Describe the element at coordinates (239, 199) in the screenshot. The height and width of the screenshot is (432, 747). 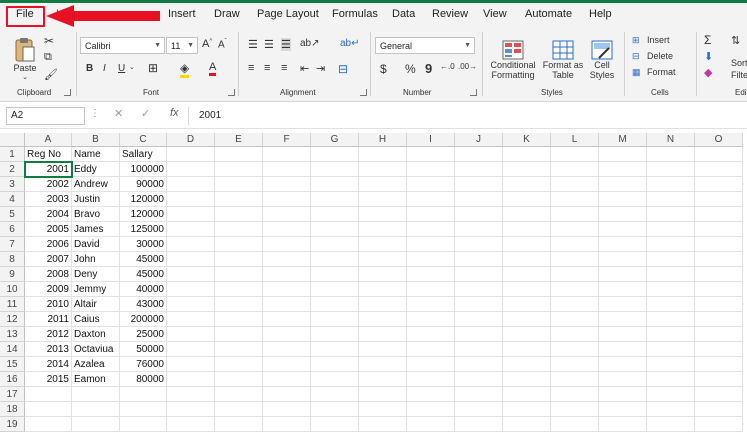
I see `cell-e4` at that location.